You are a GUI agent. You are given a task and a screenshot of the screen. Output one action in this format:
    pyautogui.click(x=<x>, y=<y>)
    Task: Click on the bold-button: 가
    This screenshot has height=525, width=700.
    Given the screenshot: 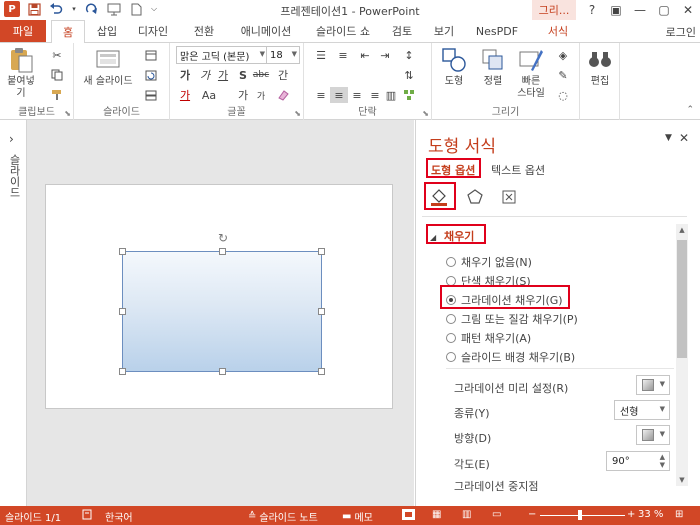 What is the action you would take?
    pyautogui.click(x=185, y=75)
    